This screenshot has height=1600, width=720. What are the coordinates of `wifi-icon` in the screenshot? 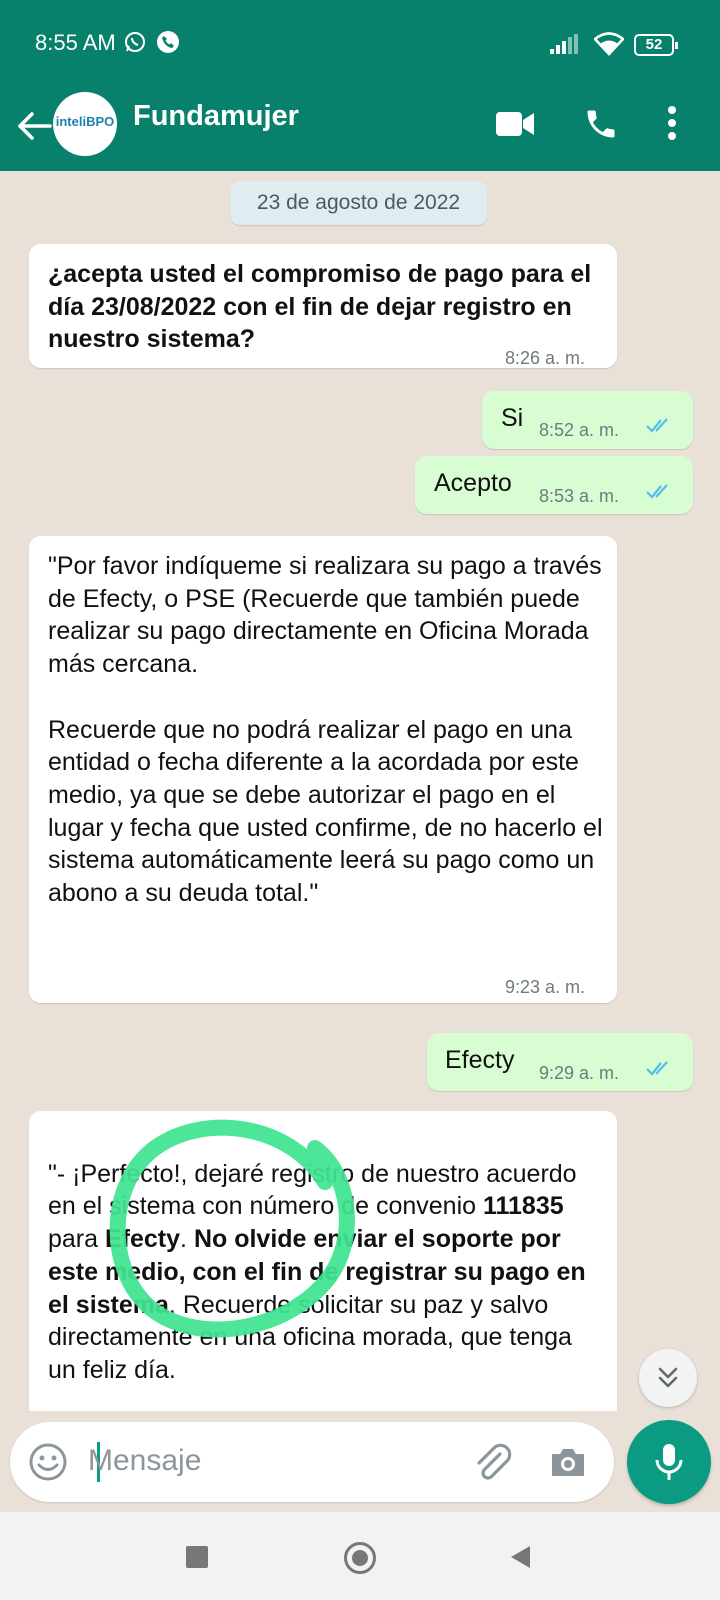 It's located at (609, 44).